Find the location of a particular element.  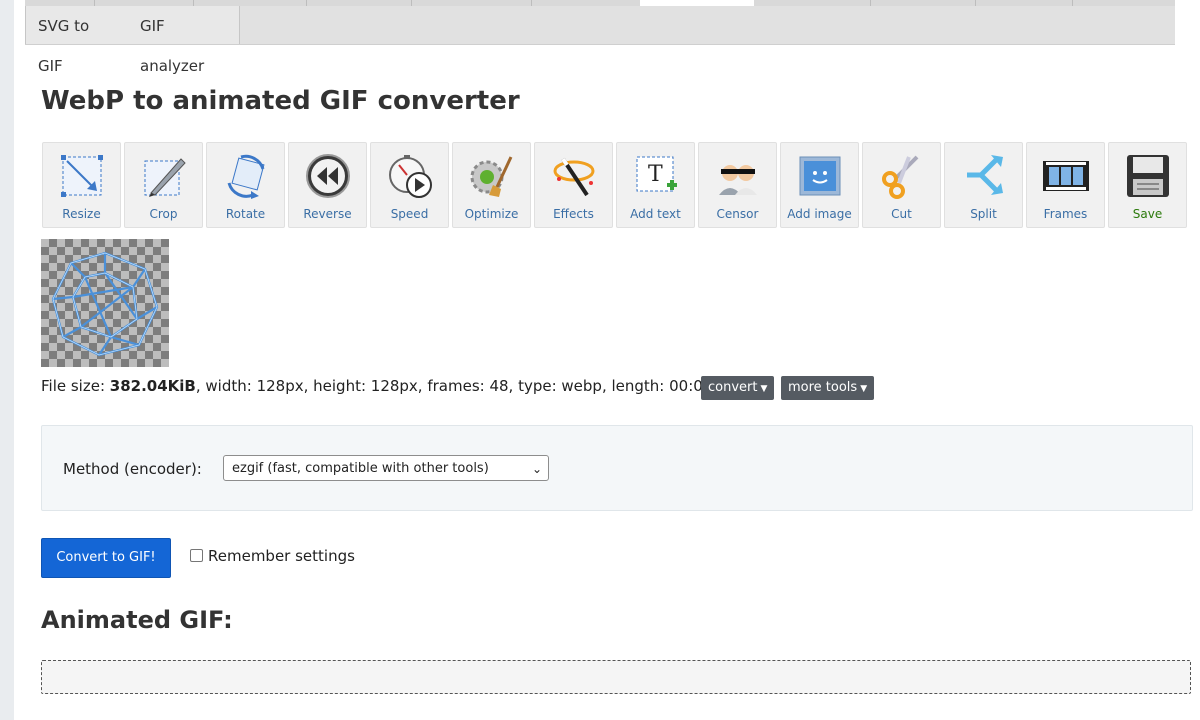

tool-crop-button: Crop is located at coordinates (163, 185).